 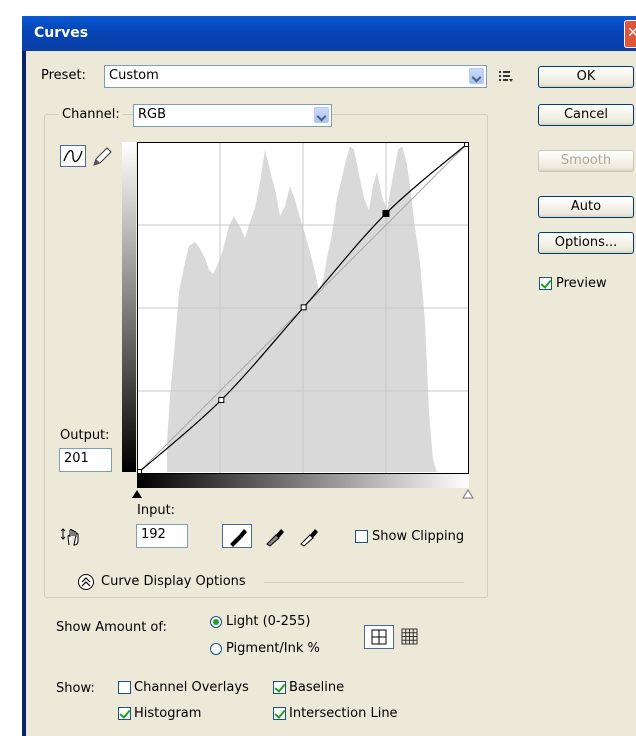 I want to click on cancel-button: Cancel, so click(x=586, y=115).